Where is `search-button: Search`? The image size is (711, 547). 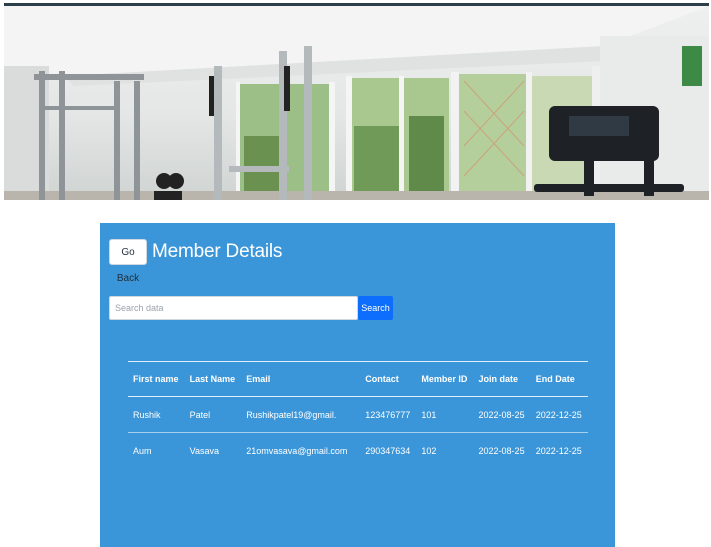
search-button: Search is located at coordinates (375, 308).